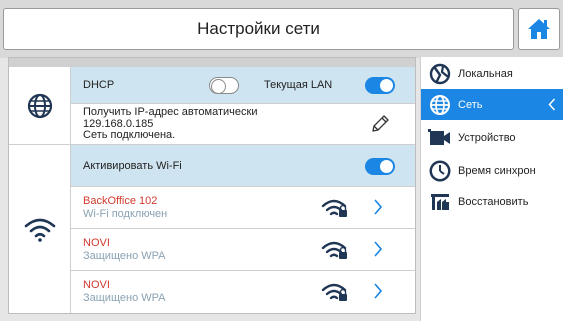 The image size is (563, 321). What do you see at coordinates (492, 104) in the screenshot?
I see `sidebar-item-network: Сеть` at bounding box center [492, 104].